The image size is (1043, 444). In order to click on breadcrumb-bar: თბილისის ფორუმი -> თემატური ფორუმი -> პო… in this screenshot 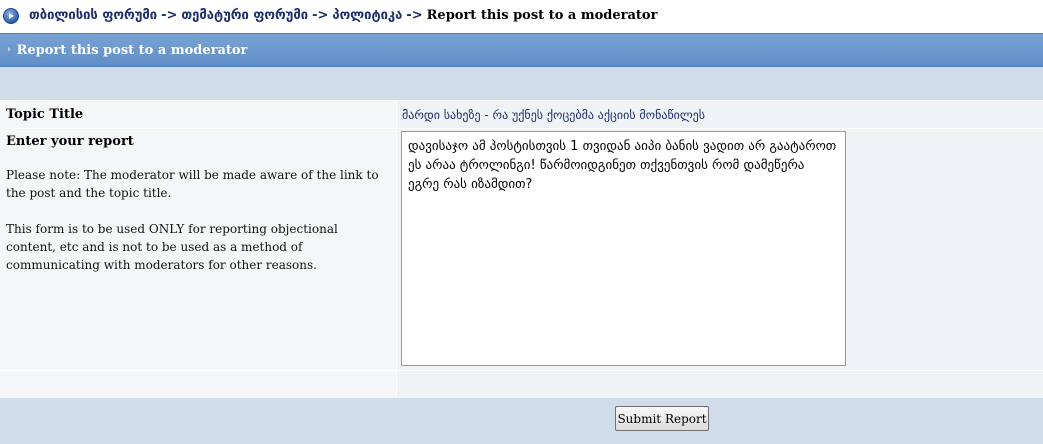, I will do `click(521, 15)`.